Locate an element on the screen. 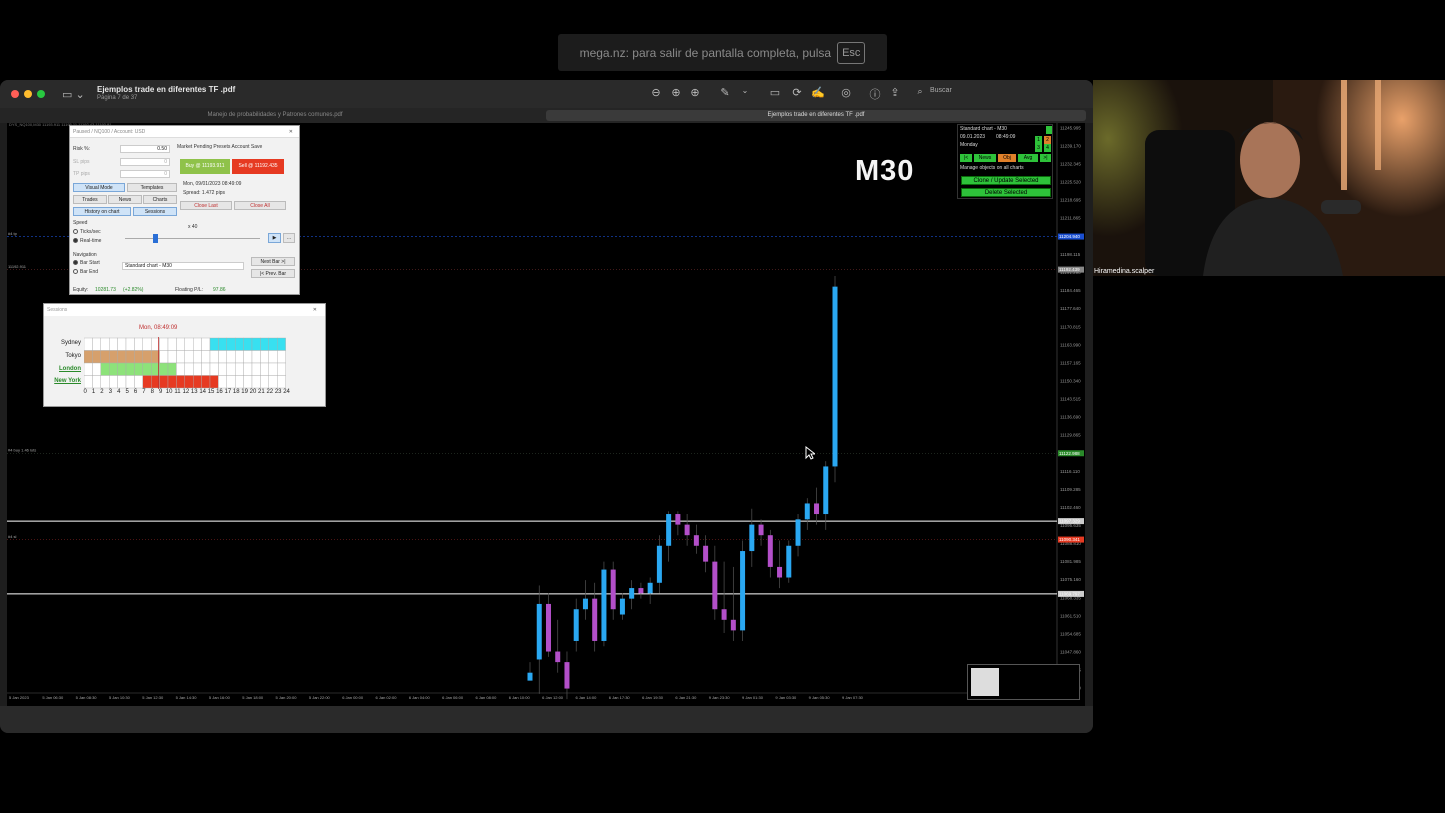  price-tick-label: 11116.110 is located at coordinates (1070, 471).